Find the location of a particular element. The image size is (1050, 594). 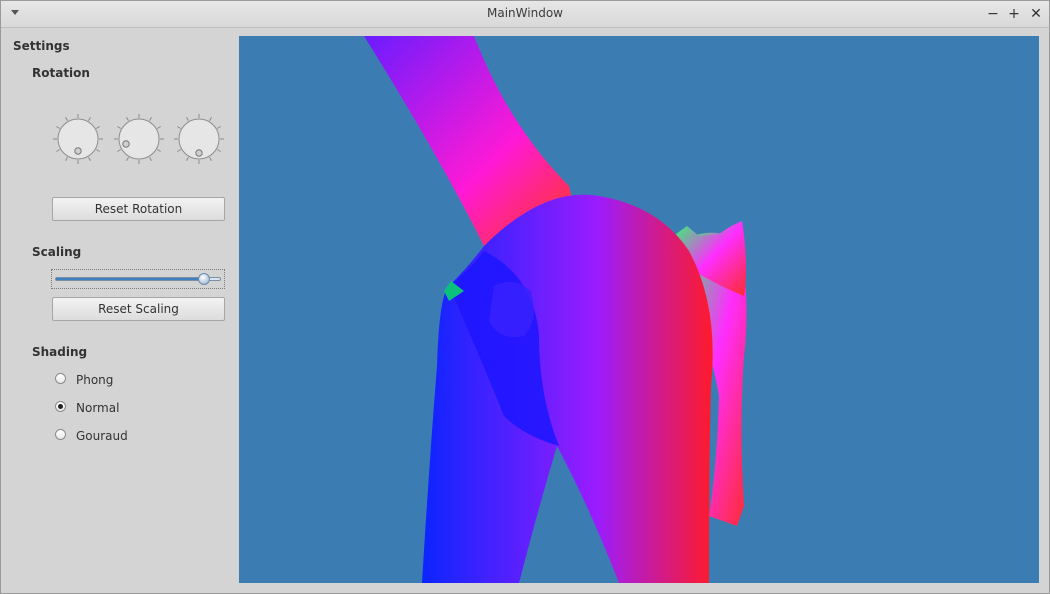

reset-scaling-button: Reset Scaling is located at coordinates (138, 309).